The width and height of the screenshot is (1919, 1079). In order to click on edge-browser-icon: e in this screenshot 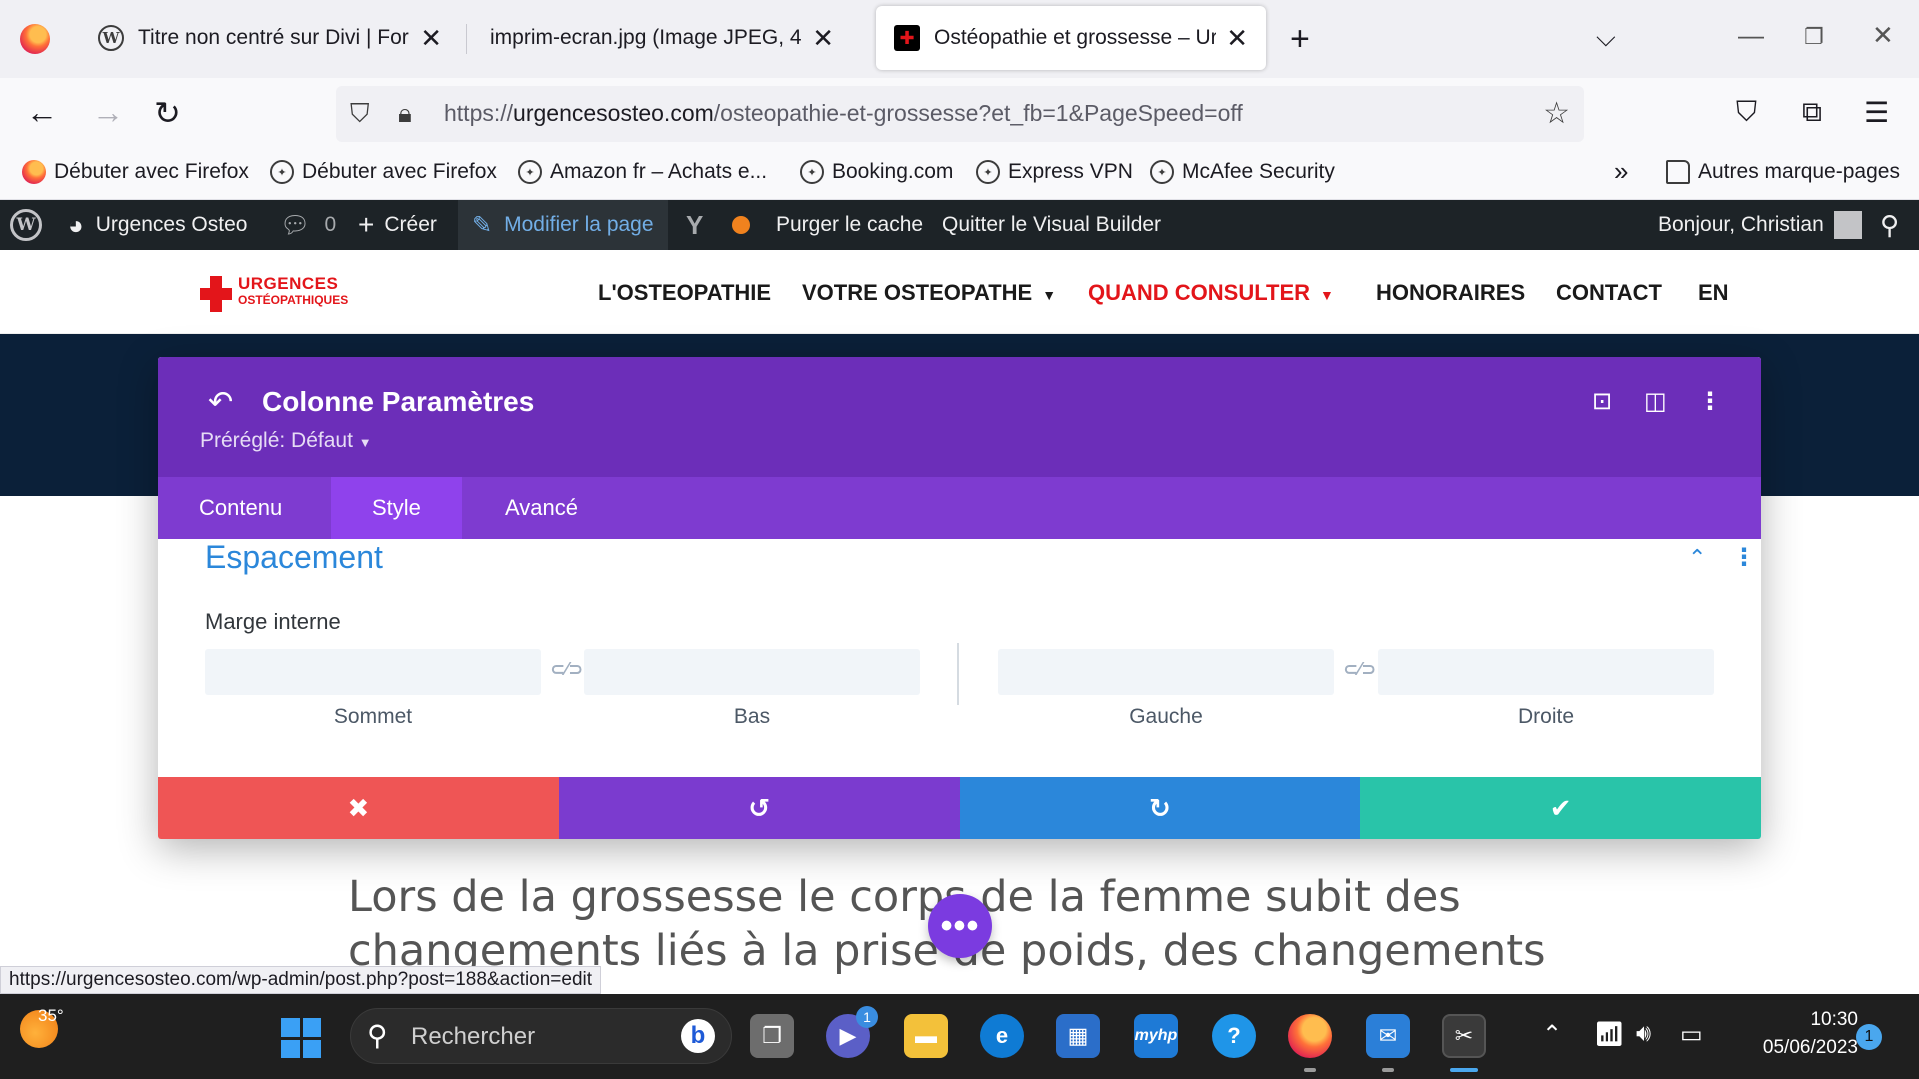, I will do `click(1002, 1036)`.